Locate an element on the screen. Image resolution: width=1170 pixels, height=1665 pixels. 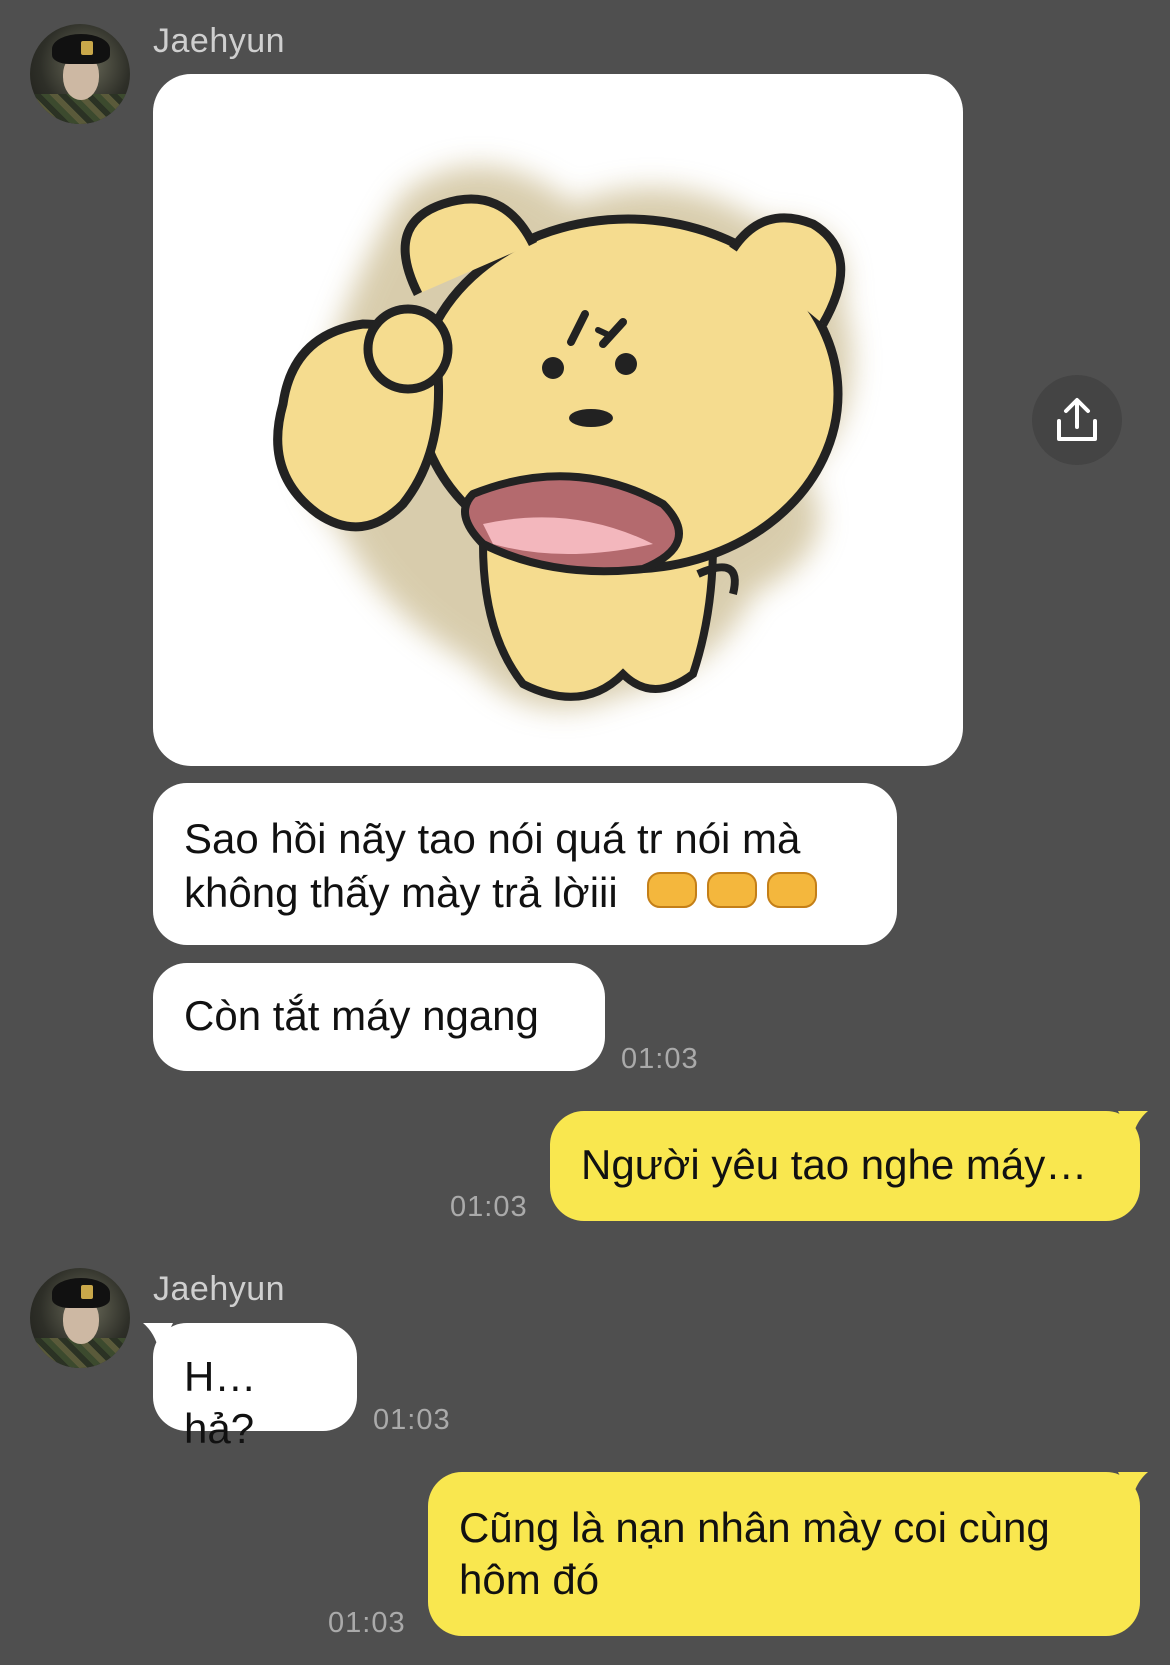
outgoing-message: Cũng là nạn nhân mày coi cùng hôm đó is located at coordinates (784, 1554).